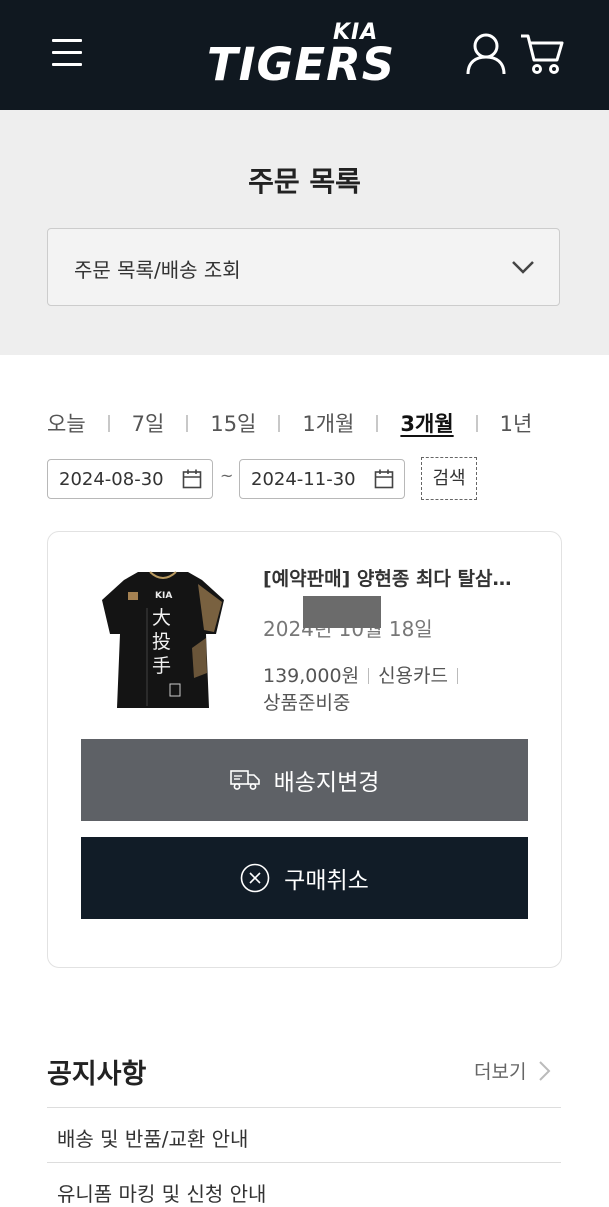 This screenshot has height=1207, width=609. I want to click on period-tab-today: 오늘, so click(66, 423).